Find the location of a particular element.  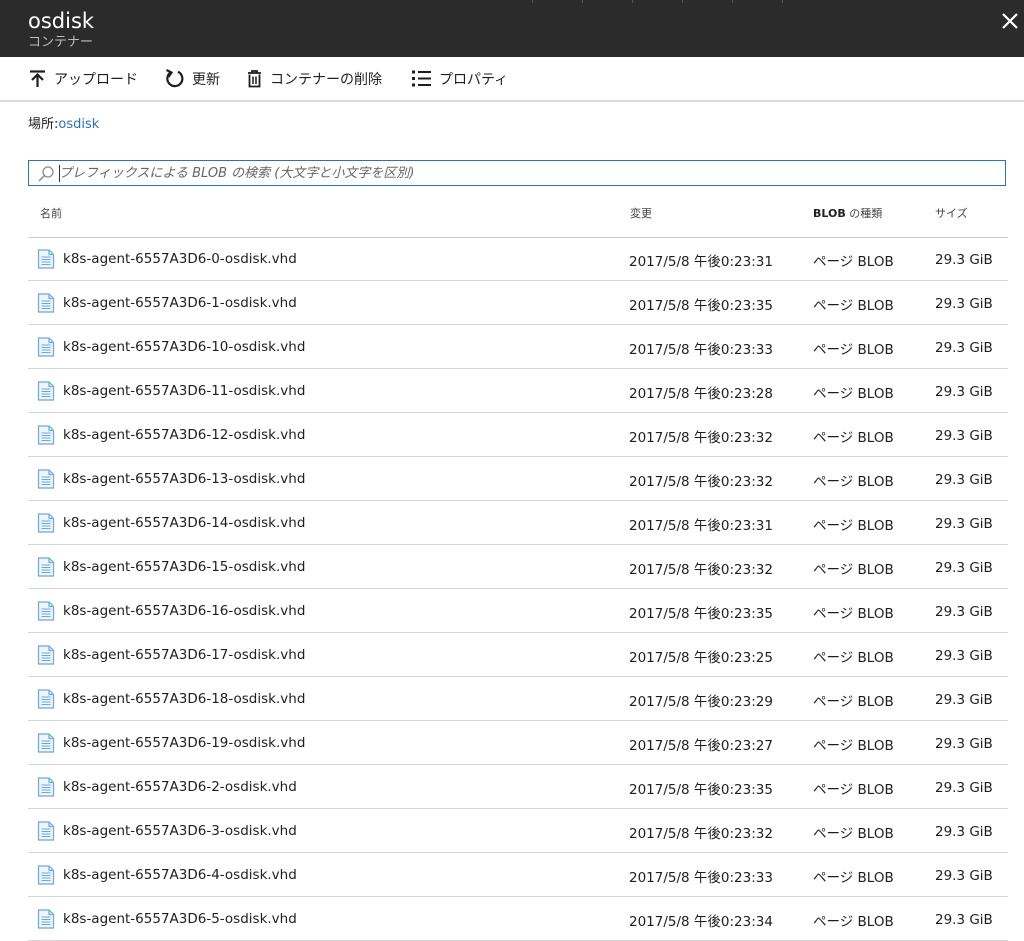

search-box is located at coordinates (517, 173).